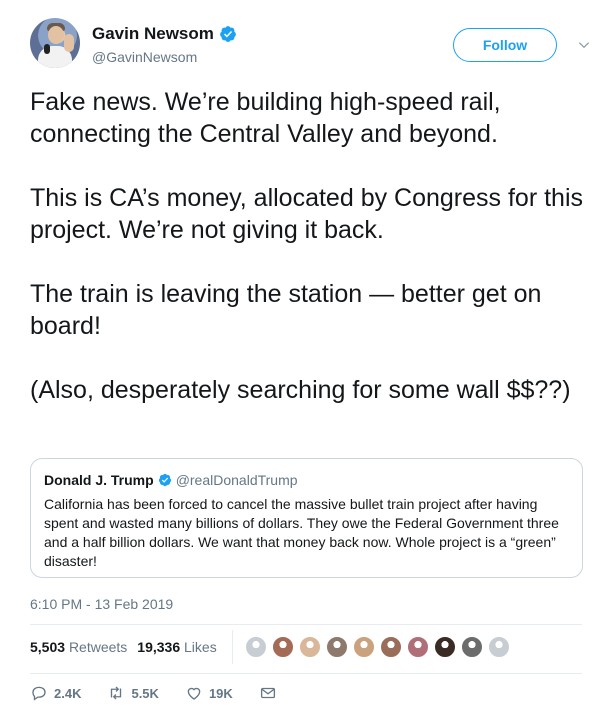 The width and height of the screenshot is (610, 723). I want to click on author-name-row: Gavin Newsom, so click(164, 34).